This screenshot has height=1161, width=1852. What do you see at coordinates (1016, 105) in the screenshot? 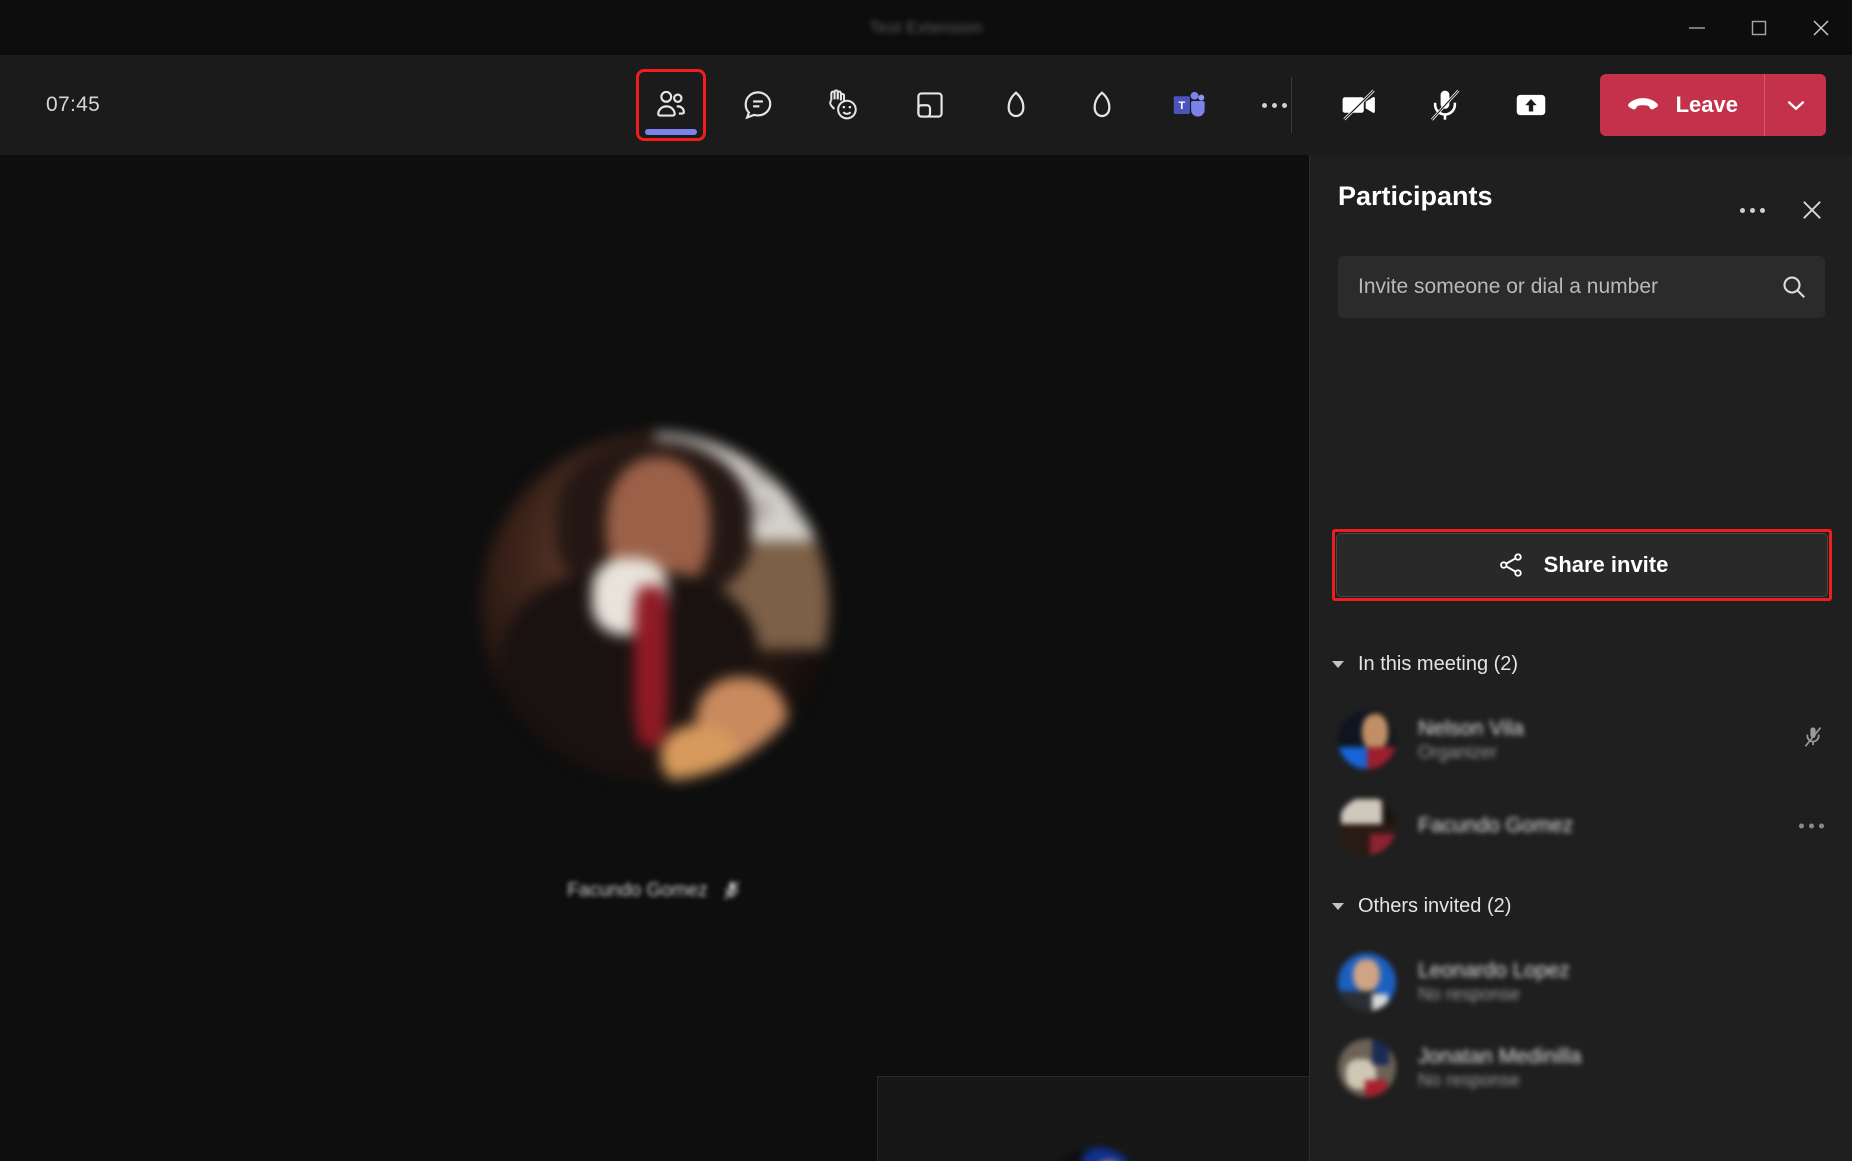
I see `app-egg-button` at bounding box center [1016, 105].